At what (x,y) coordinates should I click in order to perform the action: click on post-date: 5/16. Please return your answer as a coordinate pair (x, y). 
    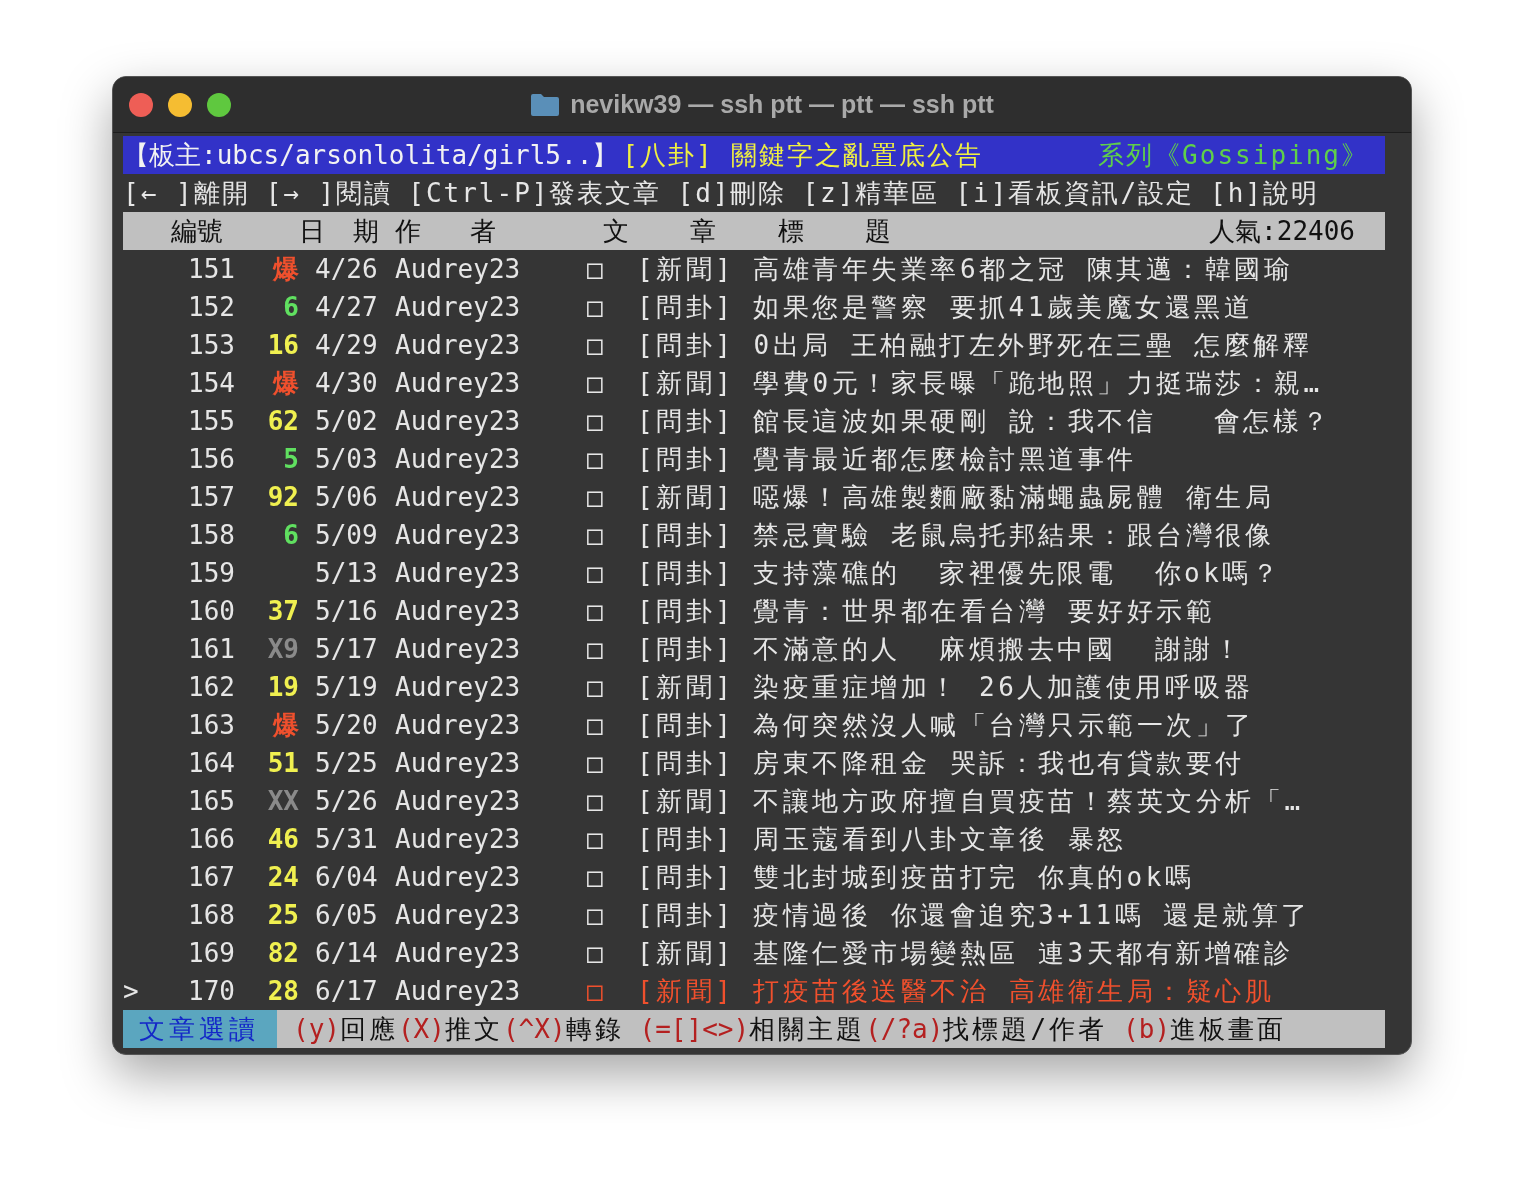
    Looking at the image, I should click on (346, 611).